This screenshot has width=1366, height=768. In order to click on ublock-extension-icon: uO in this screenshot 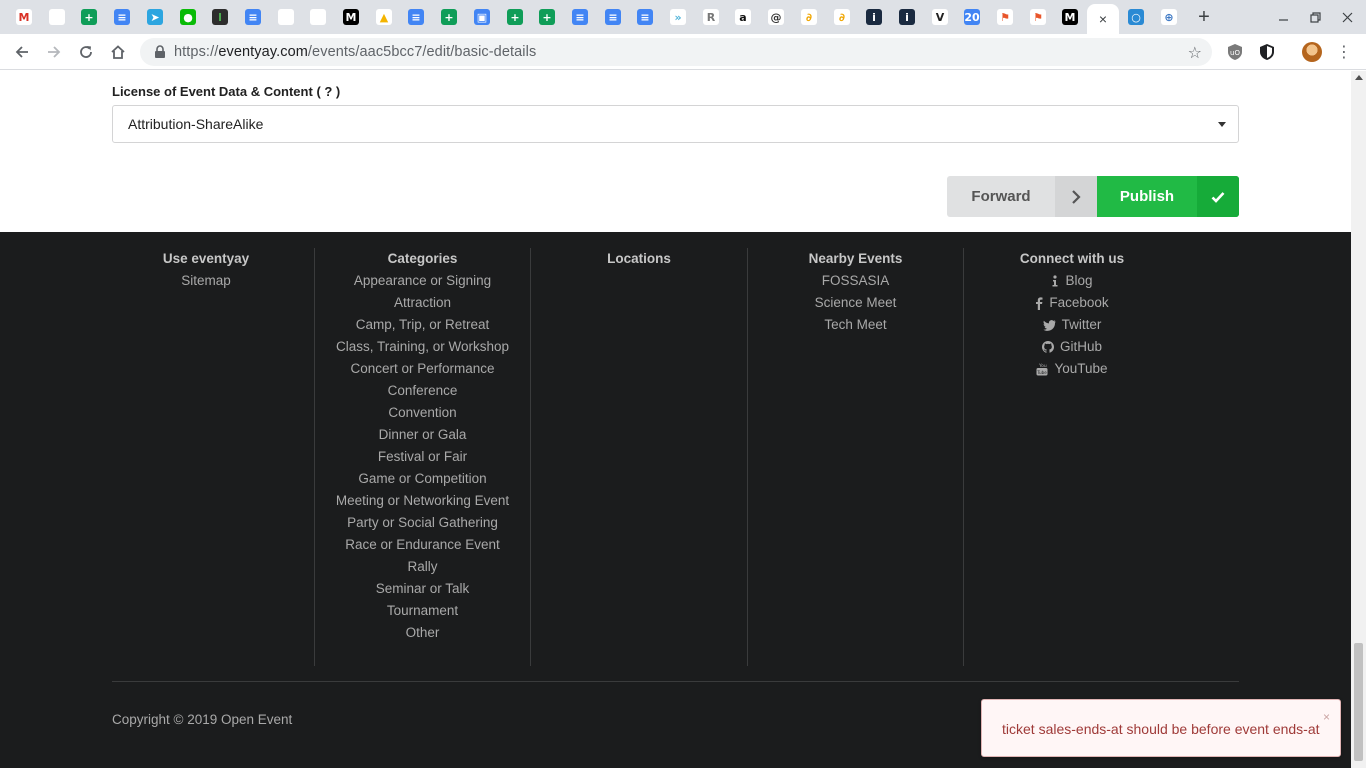, I will do `click(1235, 52)`.